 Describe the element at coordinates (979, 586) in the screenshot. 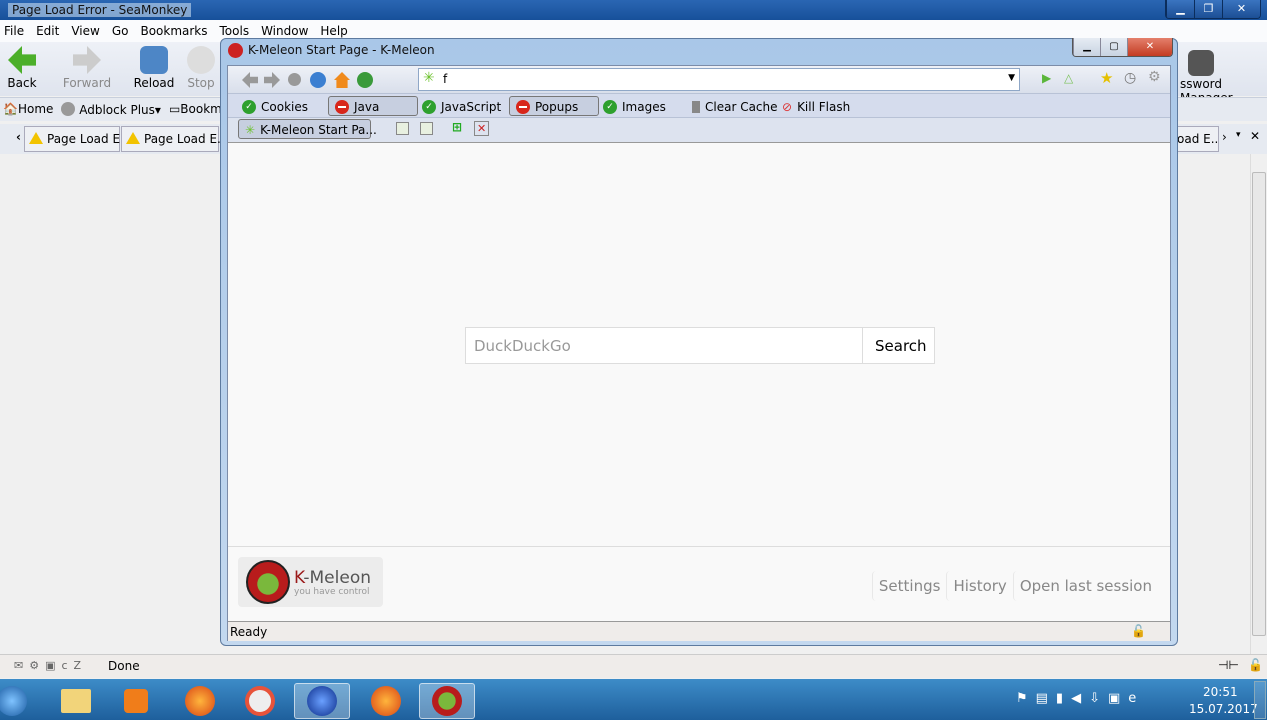

I see `history-link: History` at that location.